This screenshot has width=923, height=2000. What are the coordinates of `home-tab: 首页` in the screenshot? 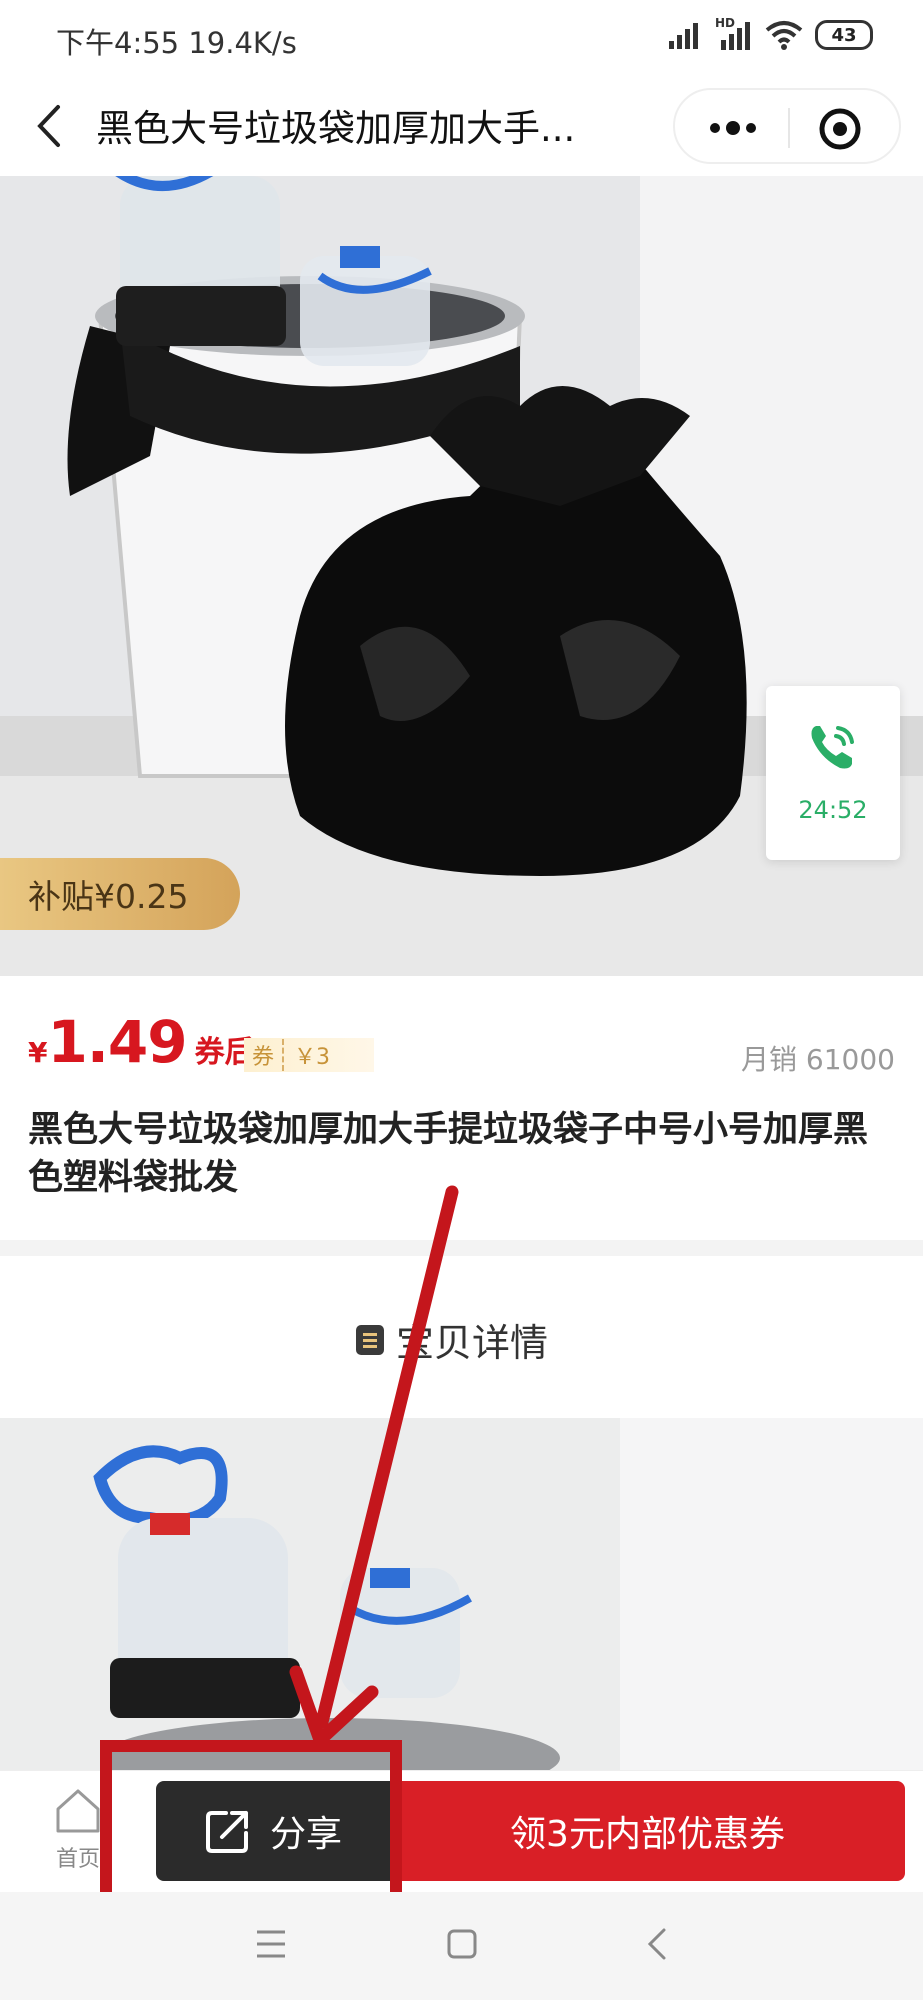 It's located at (78, 1830).